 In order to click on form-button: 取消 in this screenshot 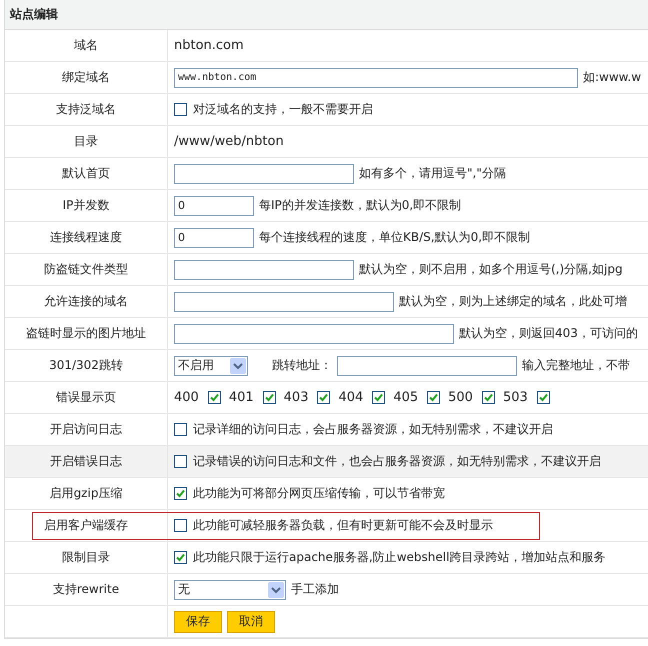, I will do `click(251, 621)`.